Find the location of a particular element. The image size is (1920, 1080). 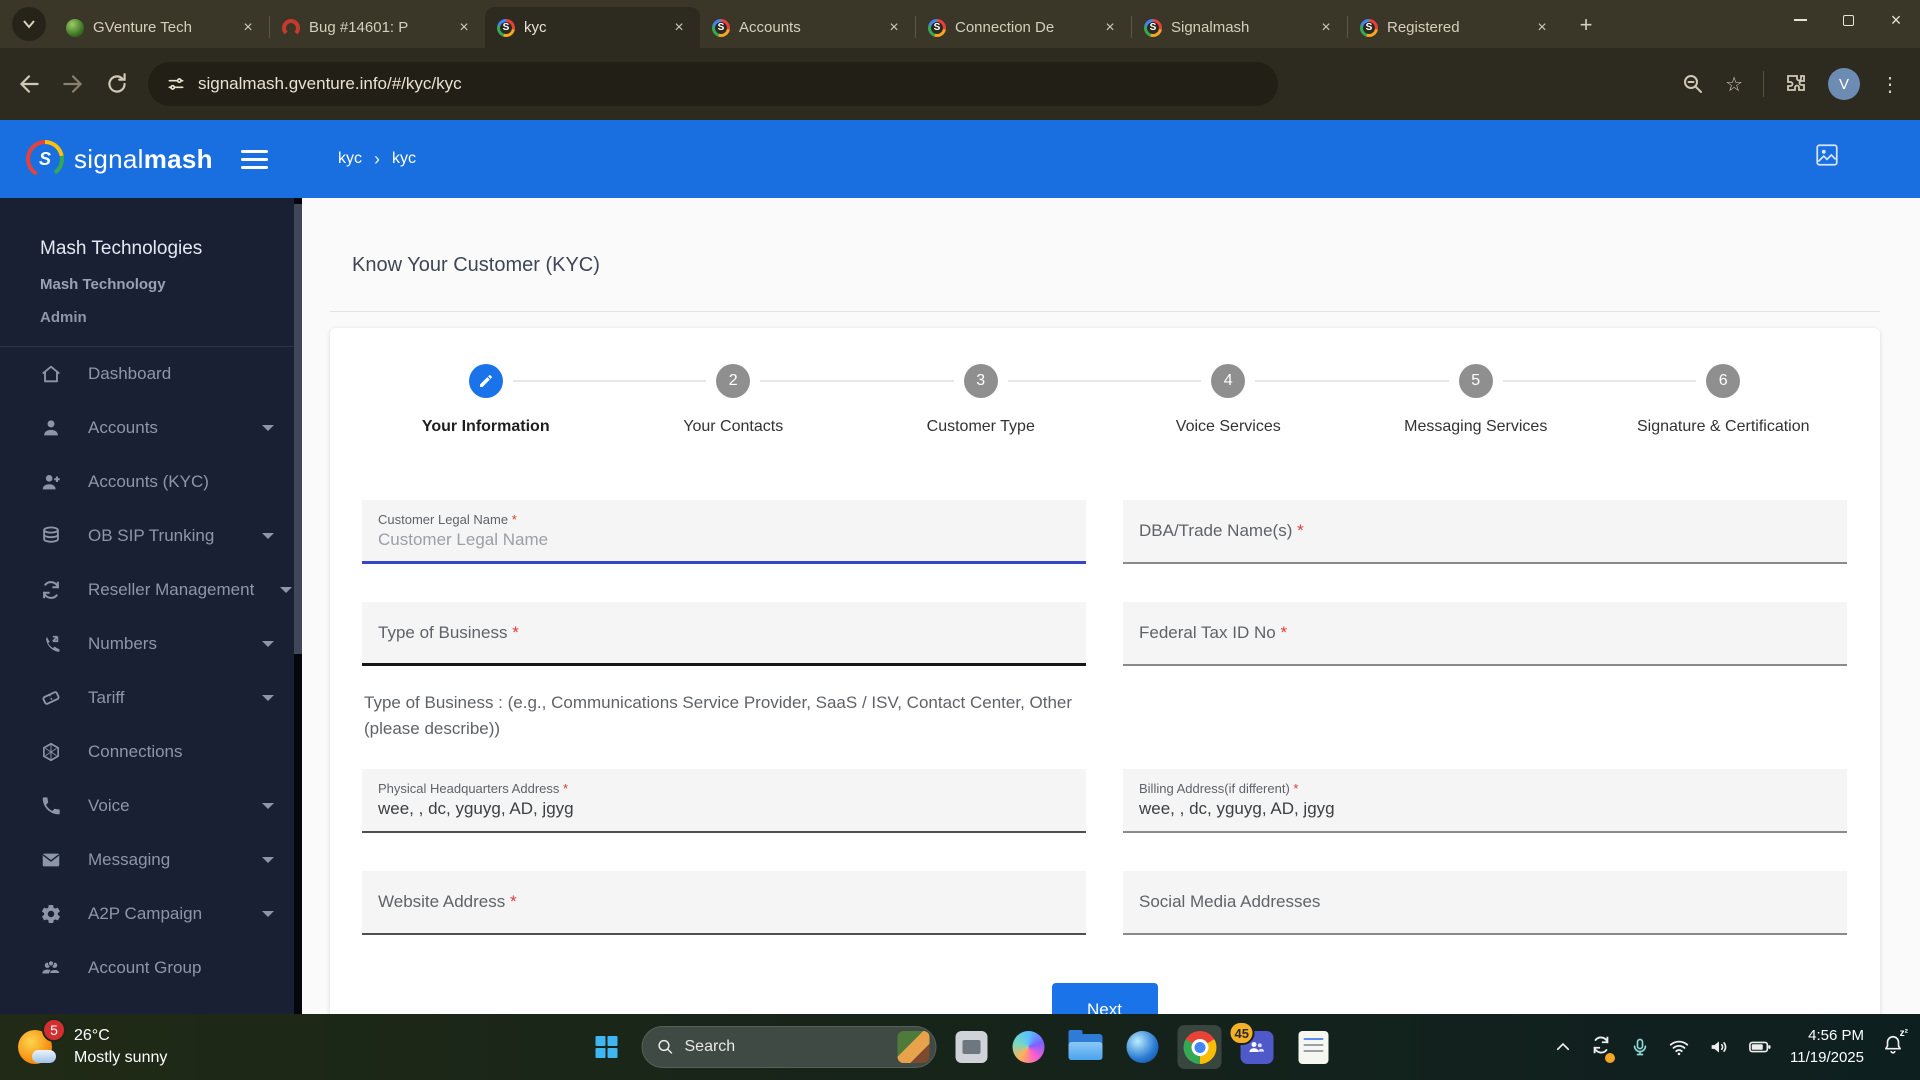

sidebar-item-tariff: Tariff is located at coordinates (147, 698).